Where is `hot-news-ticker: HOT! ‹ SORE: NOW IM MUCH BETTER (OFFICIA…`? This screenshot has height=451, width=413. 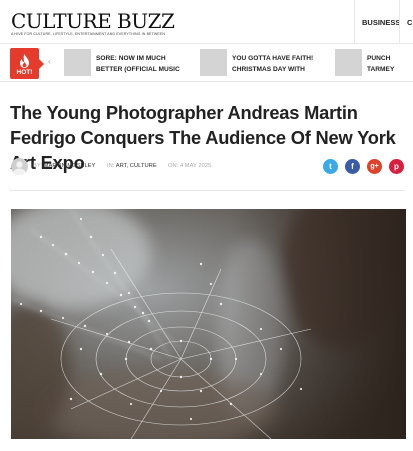
hot-news-ticker: HOT! ‹ SORE: NOW IM MUCH BETTER (OFFICIA… is located at coordinates (206, 63).